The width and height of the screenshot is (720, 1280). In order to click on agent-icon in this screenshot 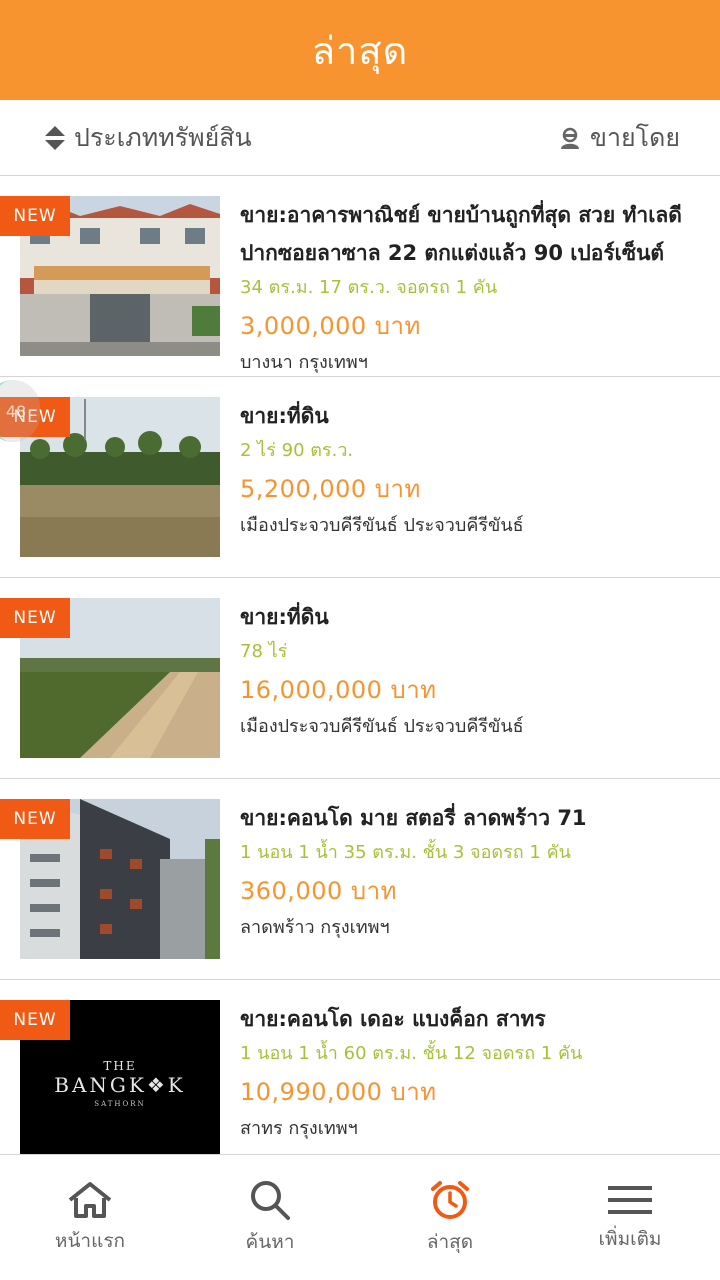, I will do `click(570, 138)`.